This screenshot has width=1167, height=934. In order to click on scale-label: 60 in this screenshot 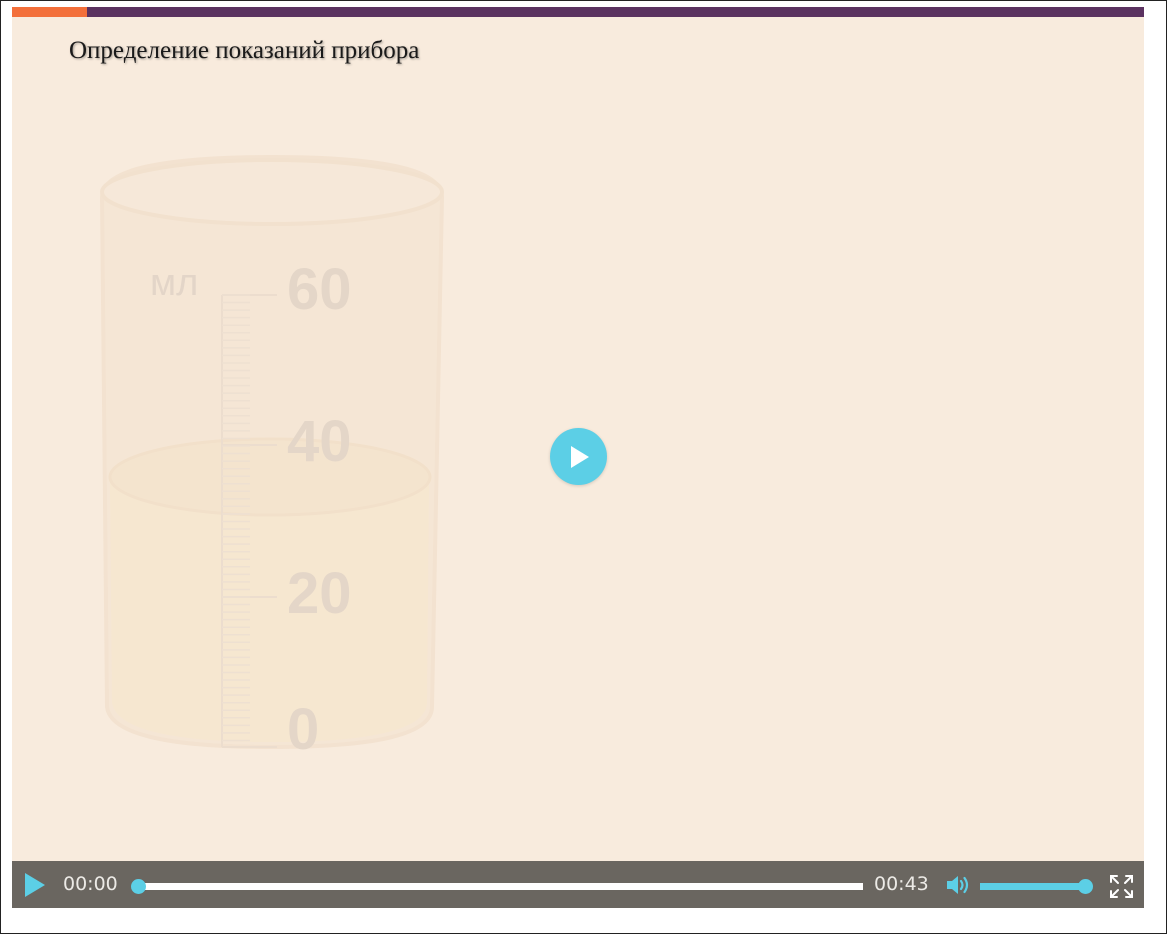, I will do `click(319, 289)`.